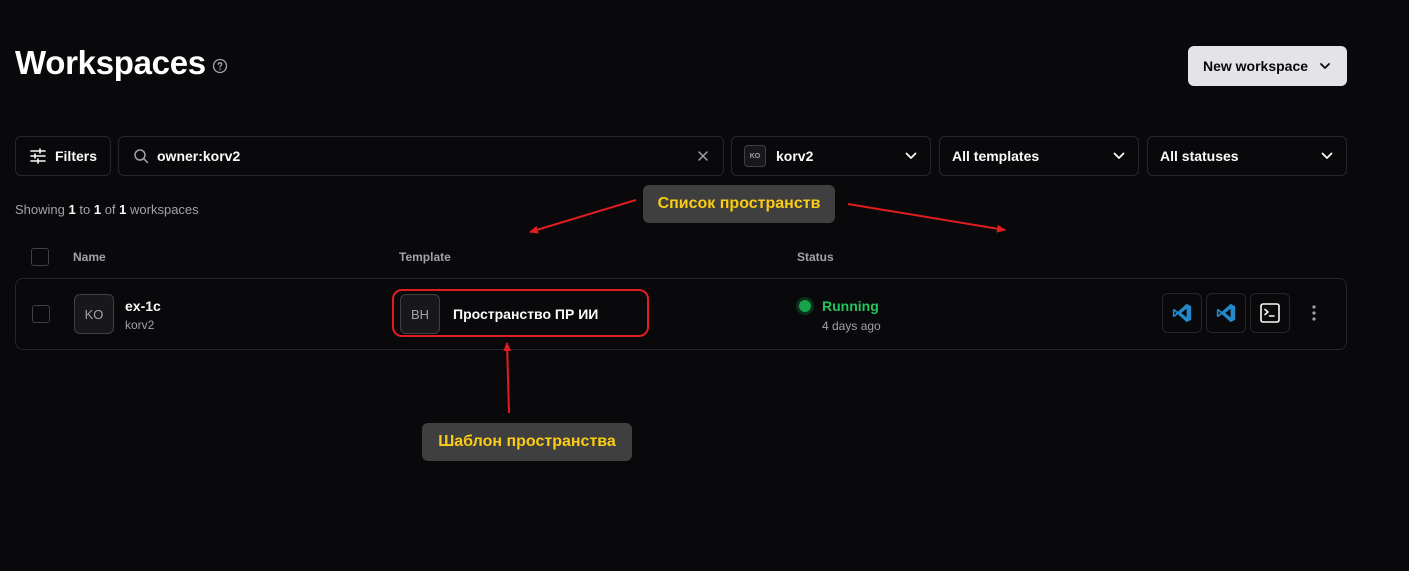 Image resolution: width=1409 pixels, height=571 pixels. What do you see at coordinates (89, 257) in the screenshot?
I see `column-header-name: Name` at bounding box center [89, 257].